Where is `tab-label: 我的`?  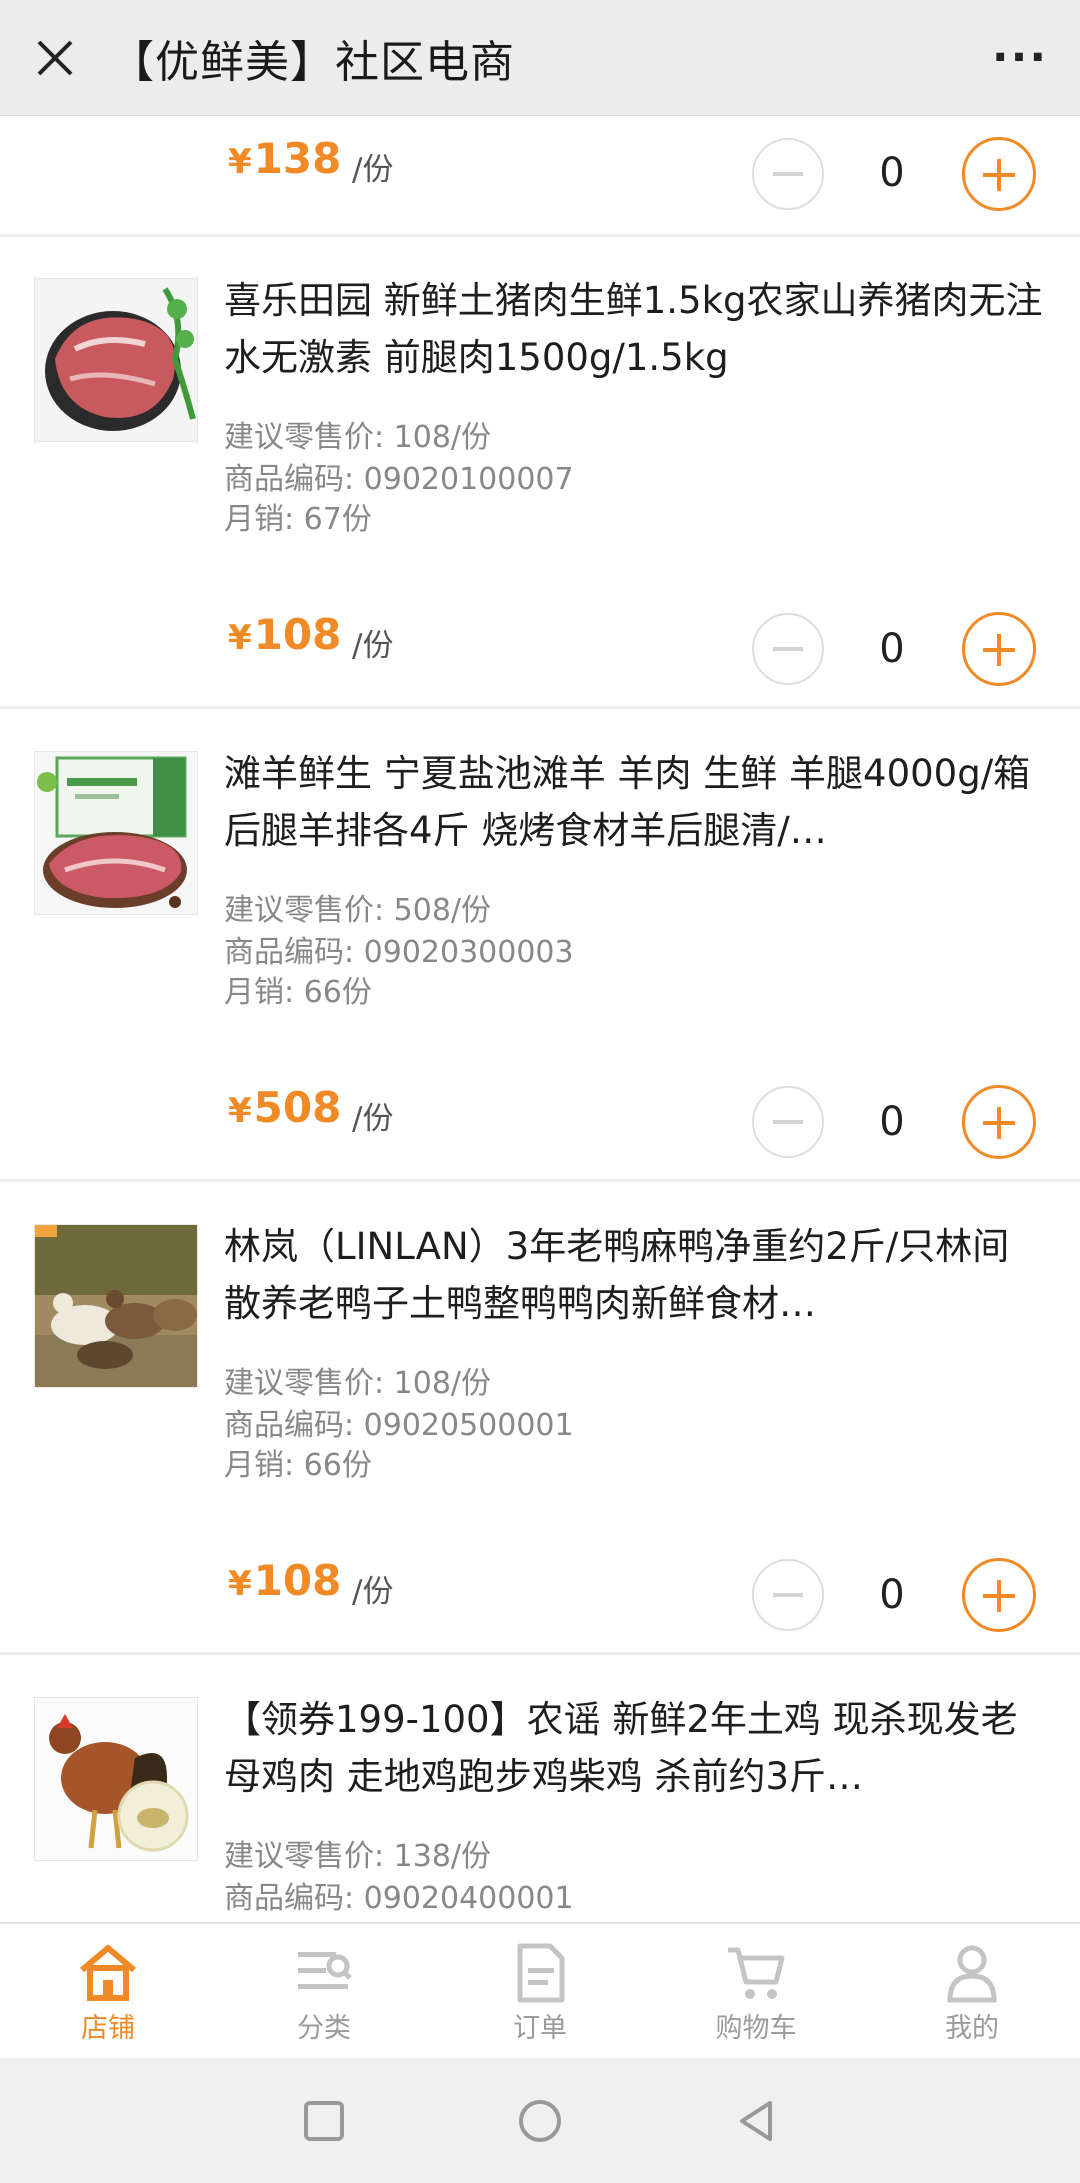
tab-label: 我的 is located at coordinates (972, 2028).